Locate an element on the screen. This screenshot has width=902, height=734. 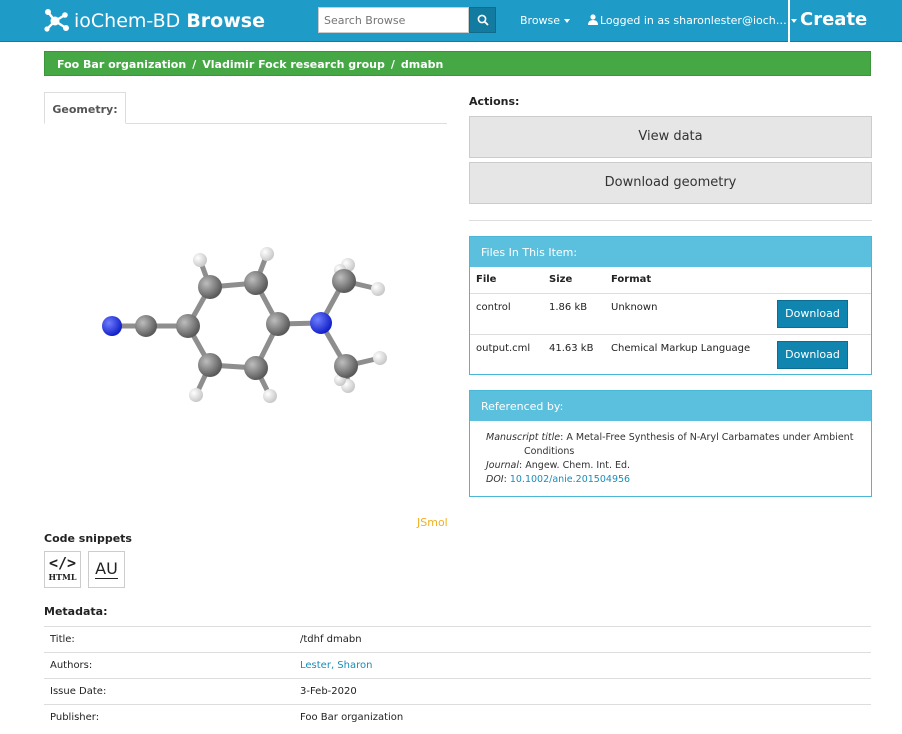
user-icon is located at coordinates (593, 19).